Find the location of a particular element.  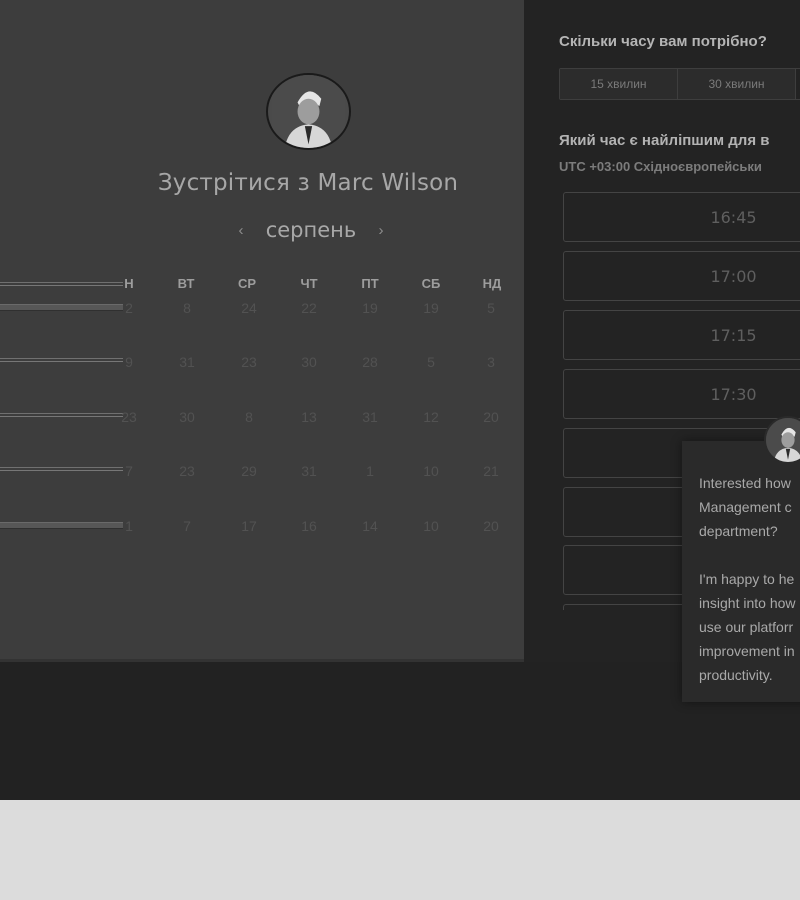

weekday-label: НД is located at coordinates (492, 283).